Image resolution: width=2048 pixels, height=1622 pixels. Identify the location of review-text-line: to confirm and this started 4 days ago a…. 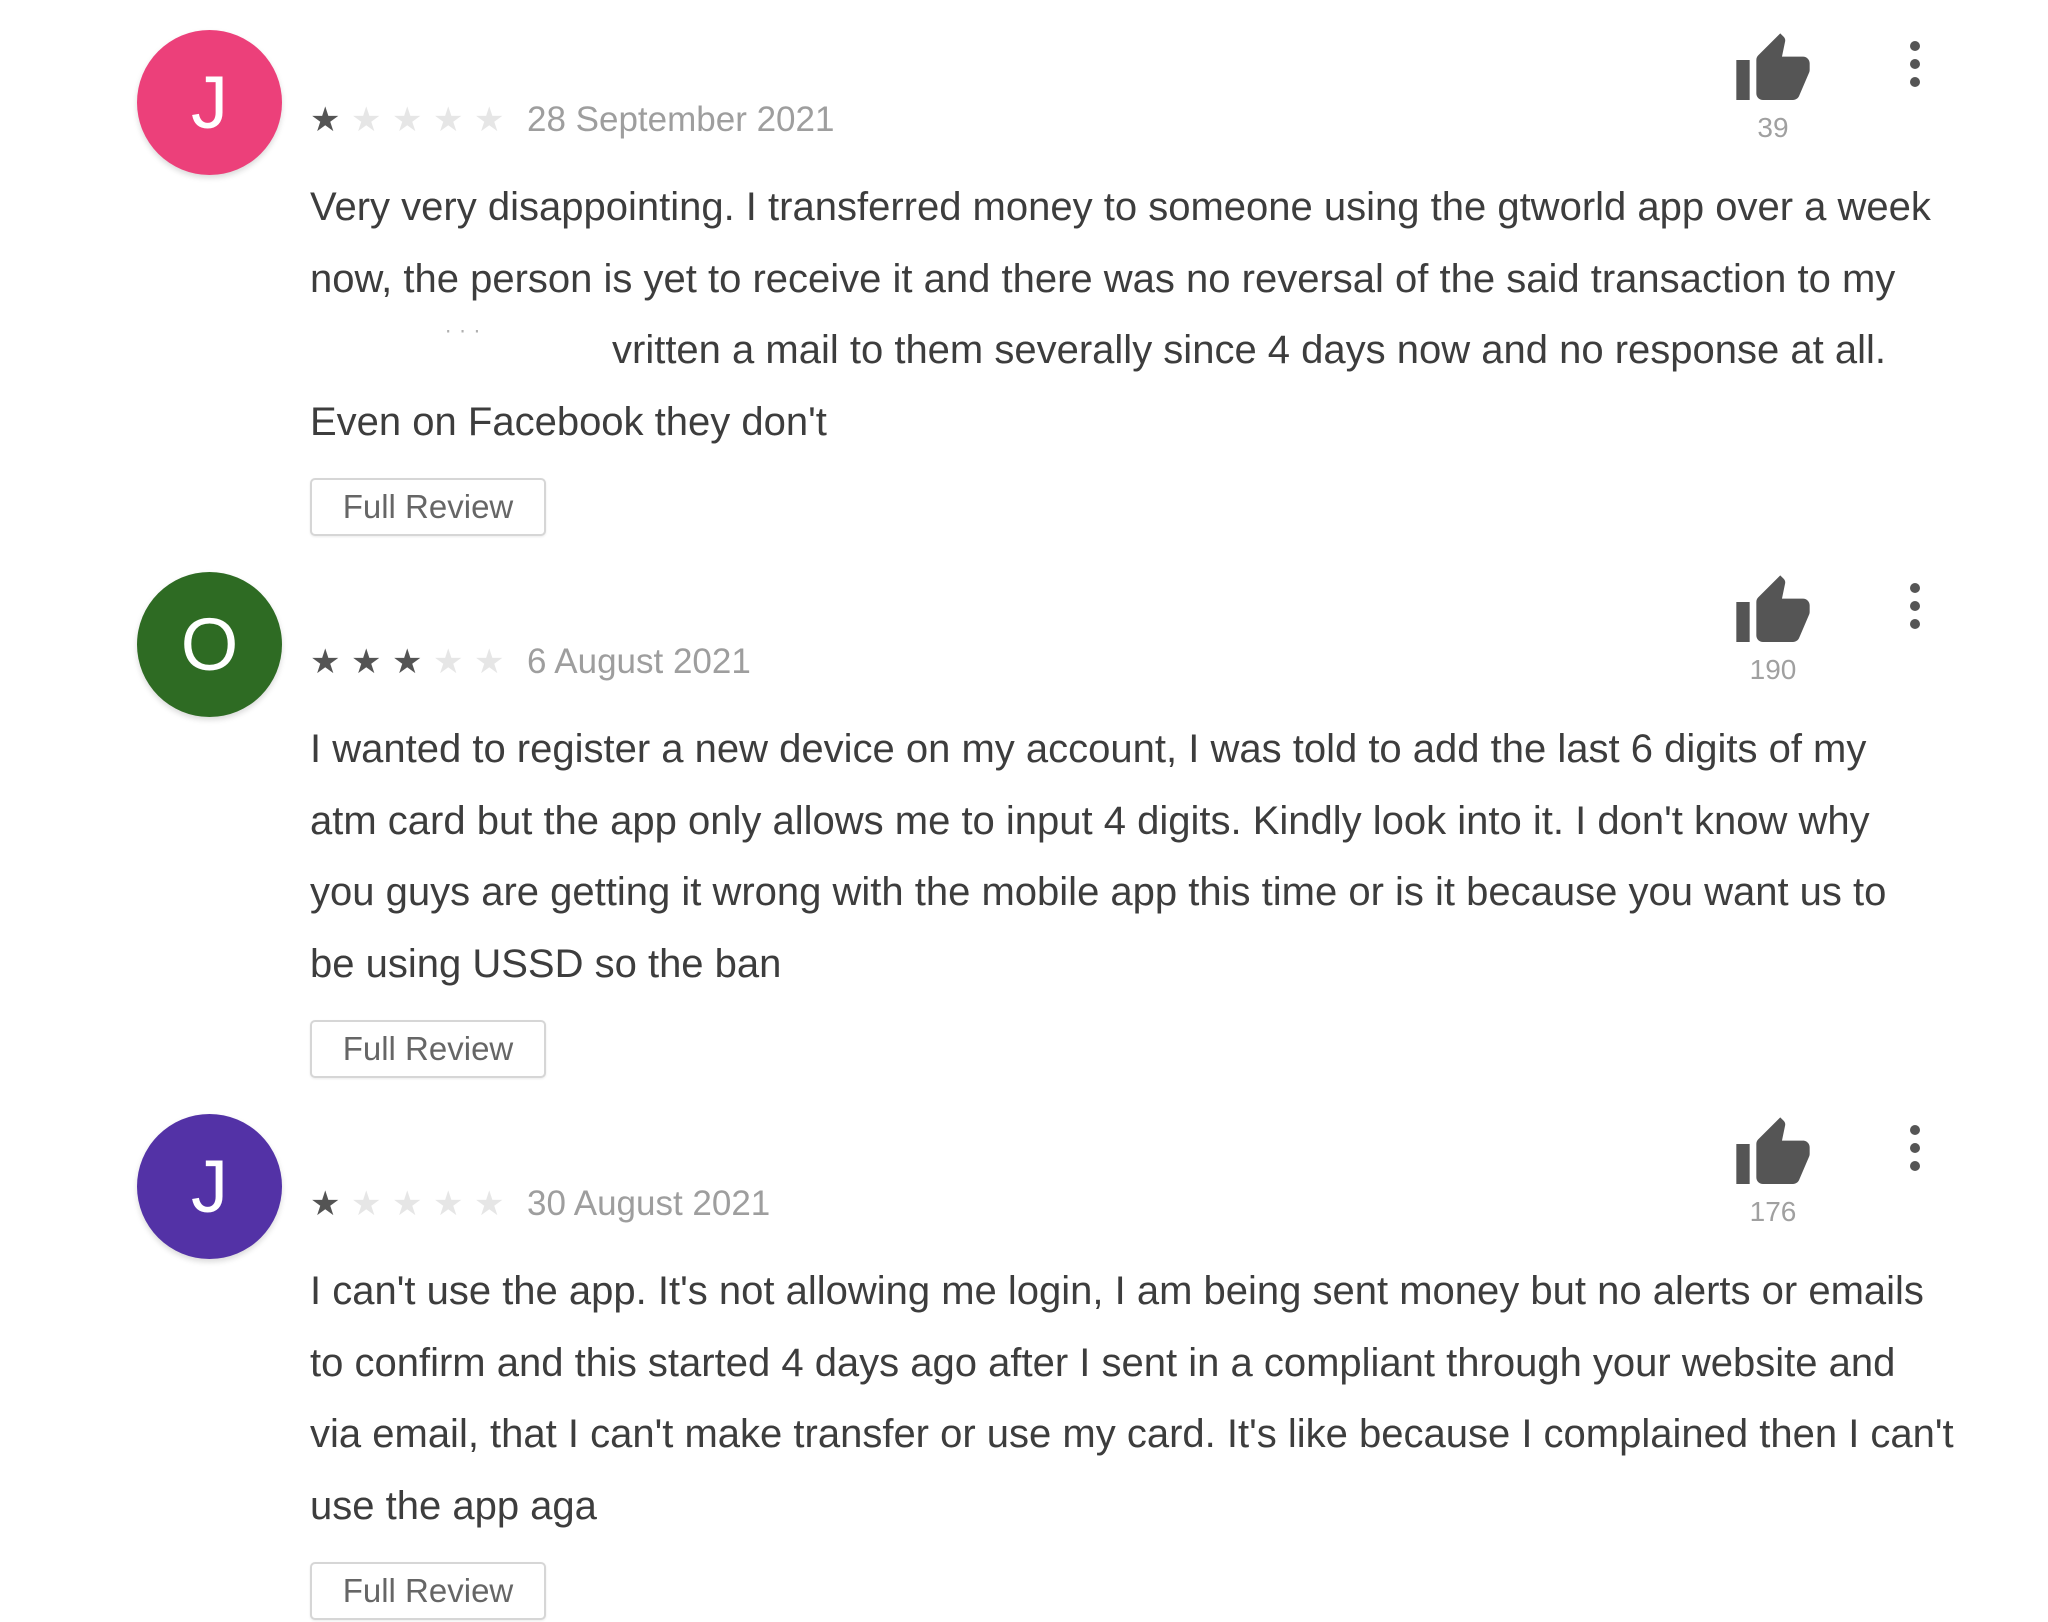
(1103, 1362).